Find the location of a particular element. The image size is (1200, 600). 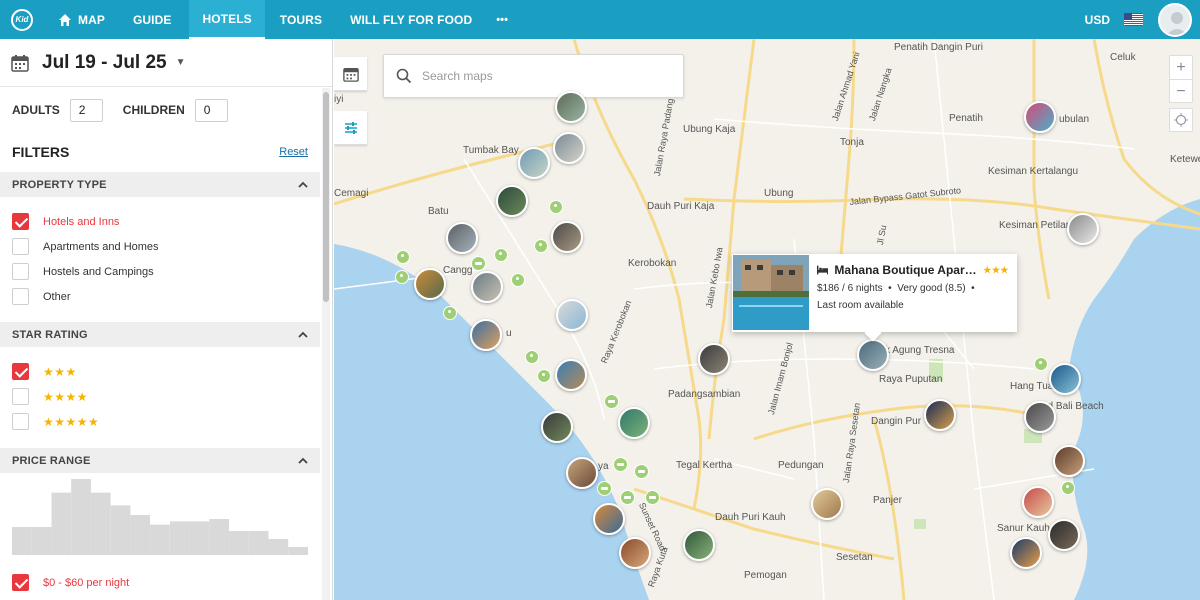

currency-selector: USD is located at coordinates (1097, 20).